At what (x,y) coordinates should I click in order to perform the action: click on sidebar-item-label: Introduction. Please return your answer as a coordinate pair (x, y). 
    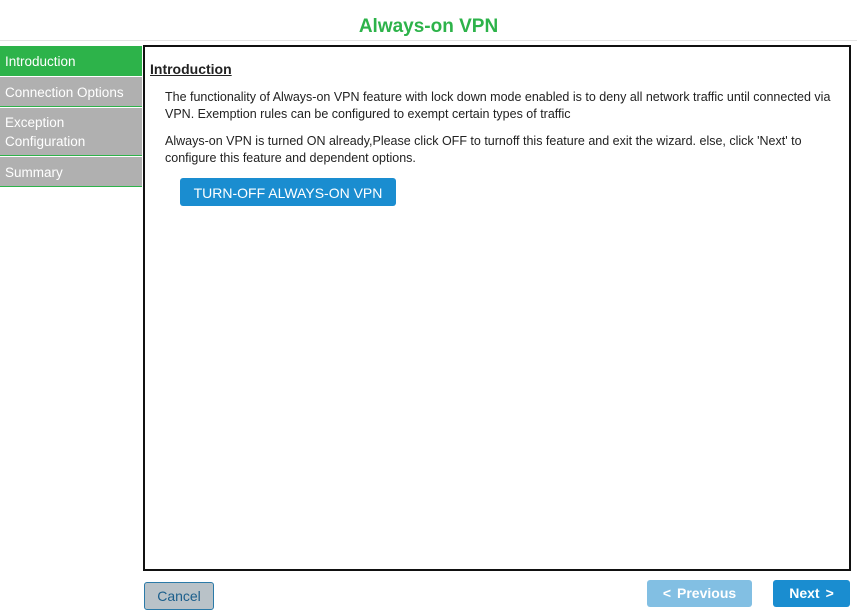
    Looking at the image, I should click on (40, 61).